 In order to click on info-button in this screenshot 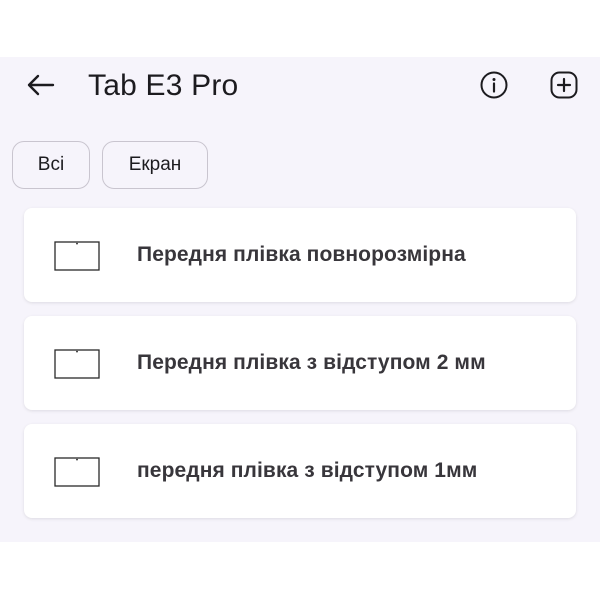, I will do `click(494, 85)`.